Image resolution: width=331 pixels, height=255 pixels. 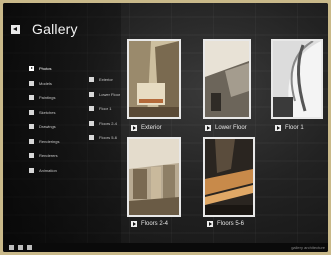 I want to click on nav-item-floors-2-4: Floors 2-4, so click(x=104, y=123).